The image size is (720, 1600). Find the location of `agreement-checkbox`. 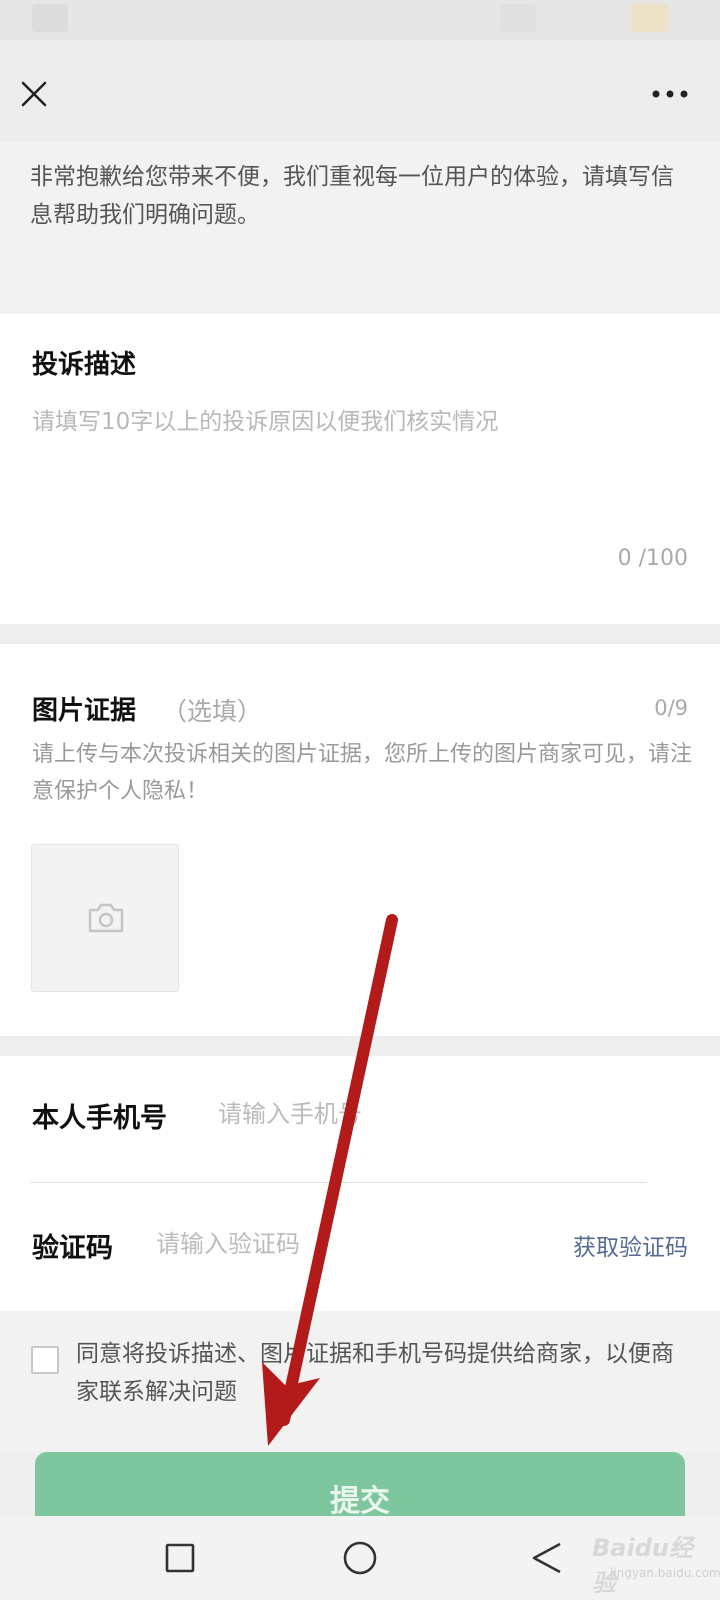

agreement-checkbox is located at coordinates (45, 1360).